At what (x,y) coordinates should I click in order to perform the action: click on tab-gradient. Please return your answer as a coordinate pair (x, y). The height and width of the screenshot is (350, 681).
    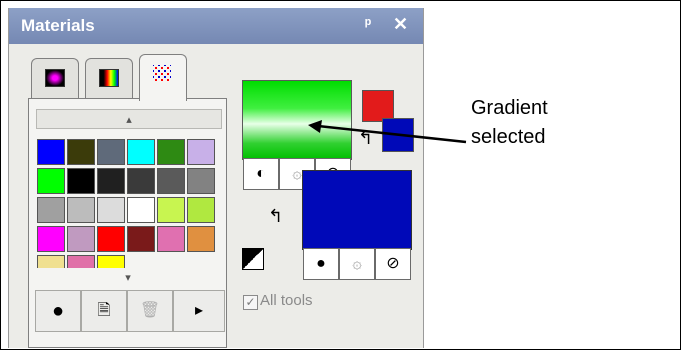
    Looking at the image, I should click on (109, 78).